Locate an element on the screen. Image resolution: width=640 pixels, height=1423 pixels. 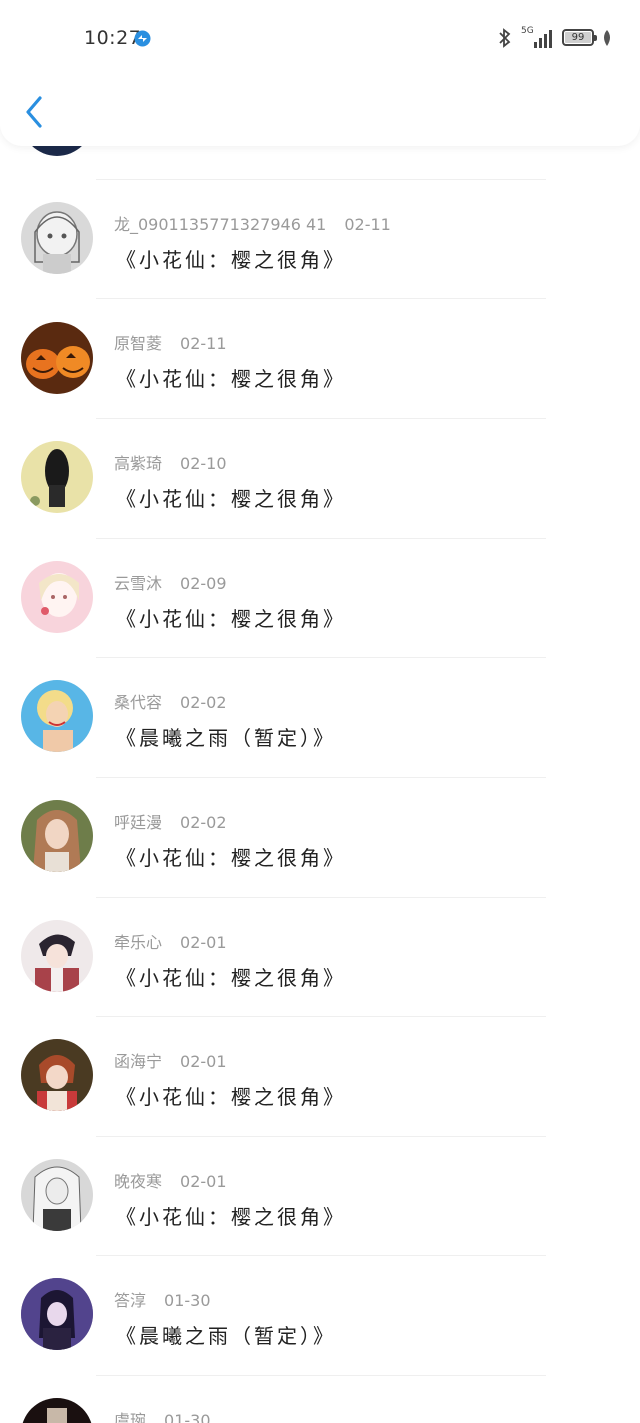
list-item: 牵乐心 02-01 《小花仙：樱之很角》 is located at coordinates (320, 957).